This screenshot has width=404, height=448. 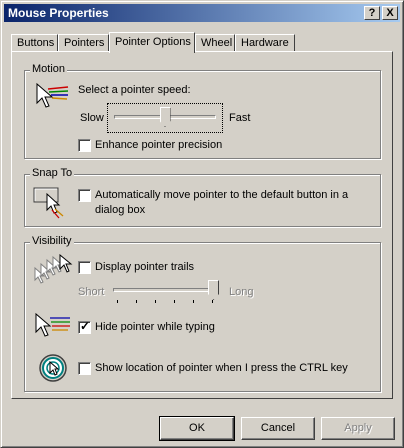 What do you see at coordinates (215, 42) in the screenshot?
I see `tab-wheel: Wheel` at bounding box center [215, 42].